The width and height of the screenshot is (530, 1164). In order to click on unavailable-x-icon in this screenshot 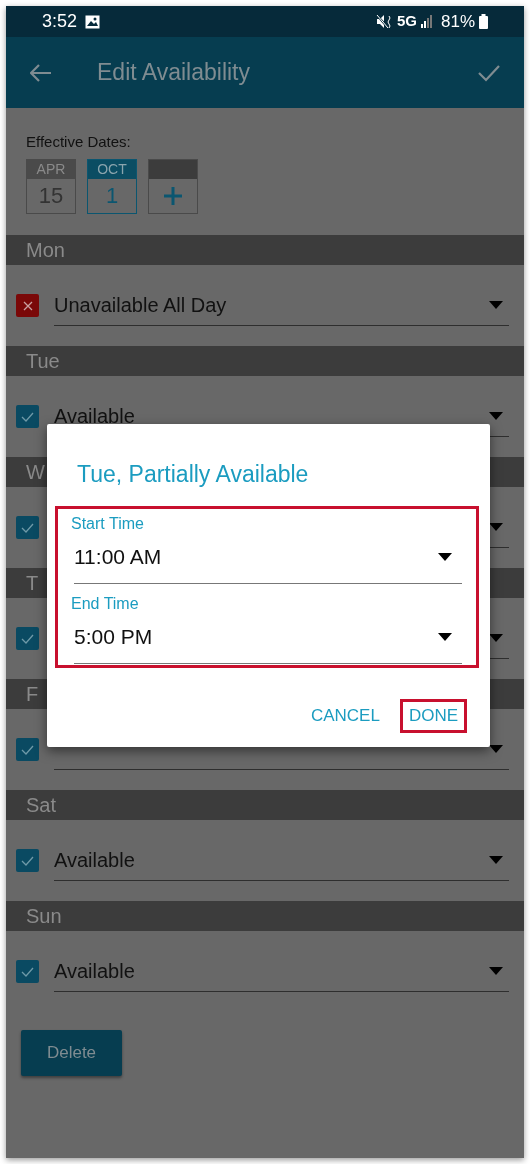, I will do `click(27, 305)`.